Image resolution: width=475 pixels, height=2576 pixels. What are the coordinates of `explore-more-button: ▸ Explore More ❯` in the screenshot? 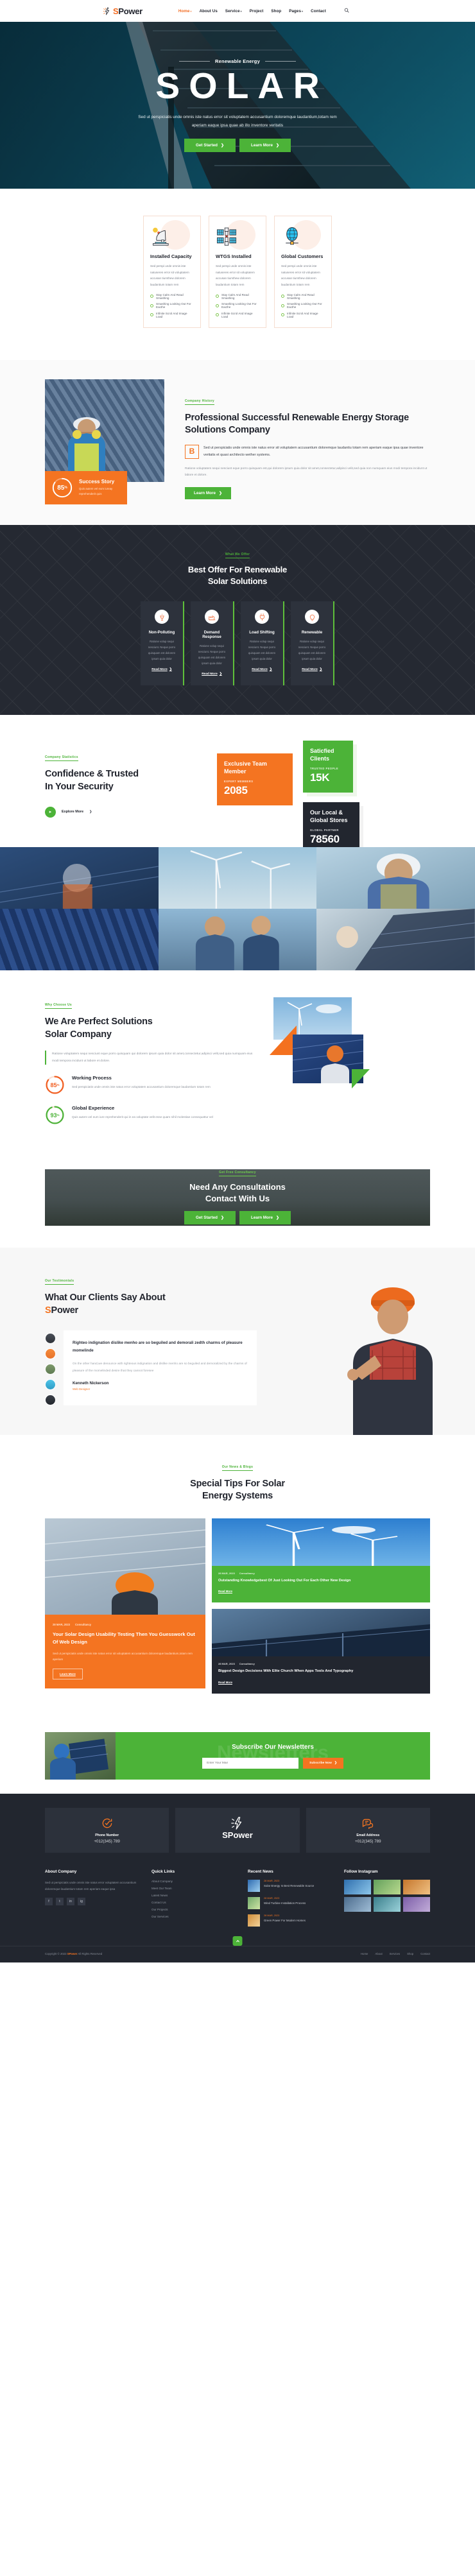 It's located at (125, 812).